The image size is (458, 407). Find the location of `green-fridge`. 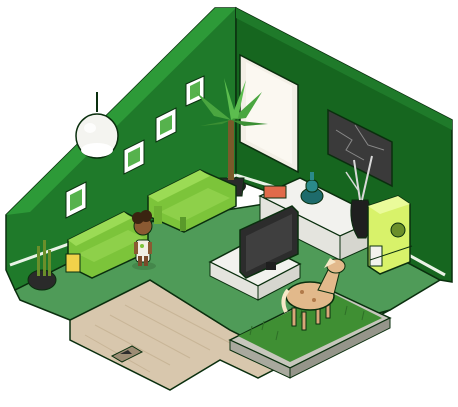

green-fridge is located at coordinates (390, 235).